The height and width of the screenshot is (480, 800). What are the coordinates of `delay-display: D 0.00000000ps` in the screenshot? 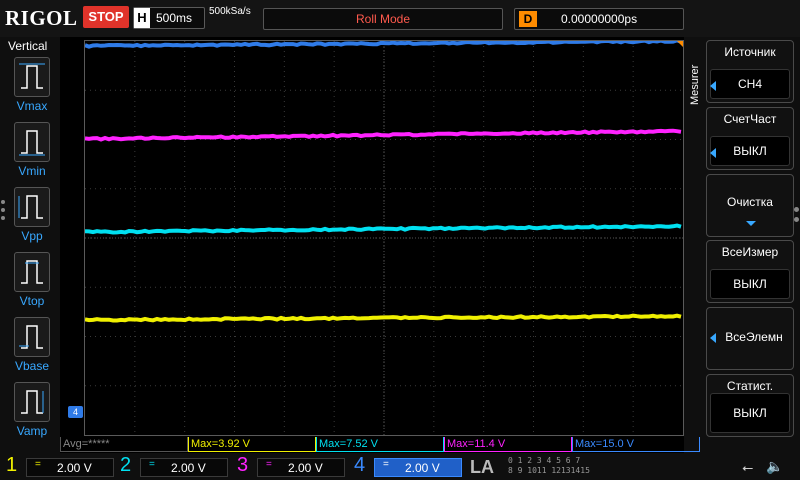 It's located at (599, 19).